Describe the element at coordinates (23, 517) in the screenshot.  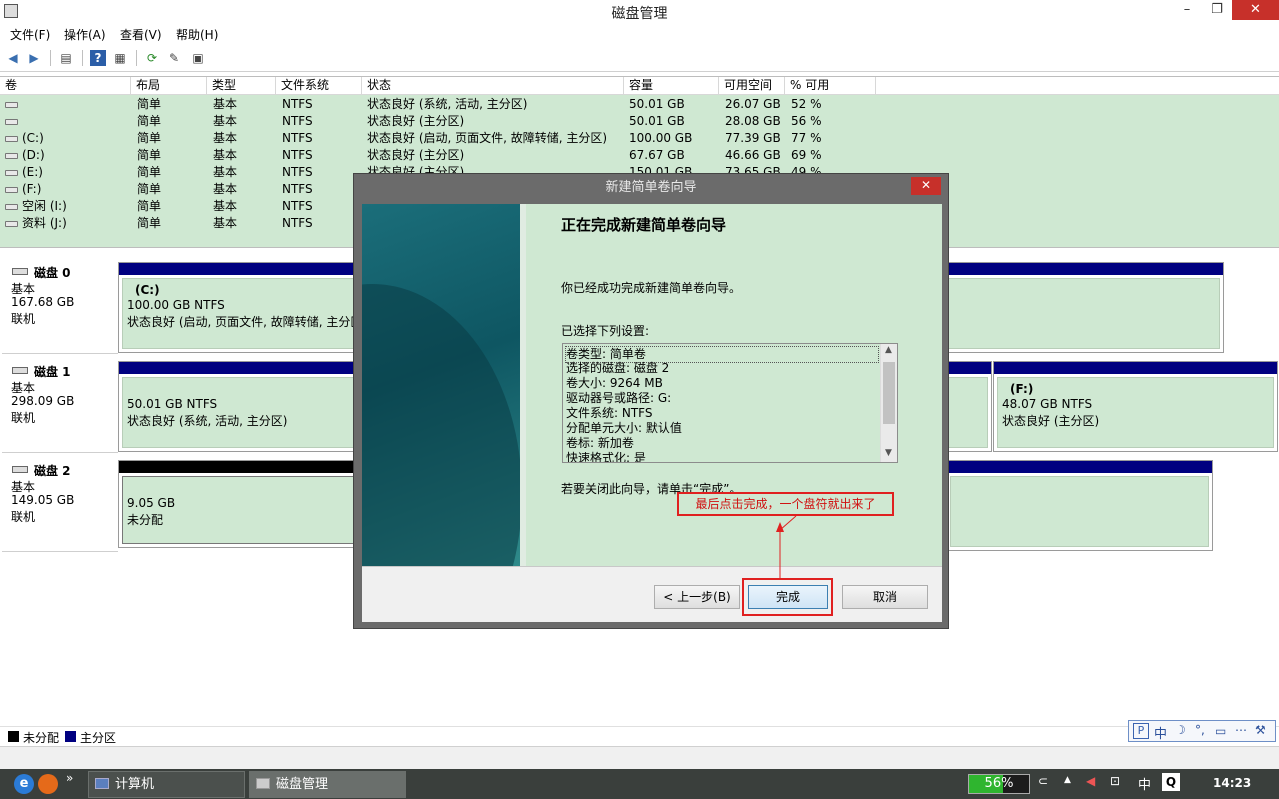
I see `disk-state: 联机` at that location.